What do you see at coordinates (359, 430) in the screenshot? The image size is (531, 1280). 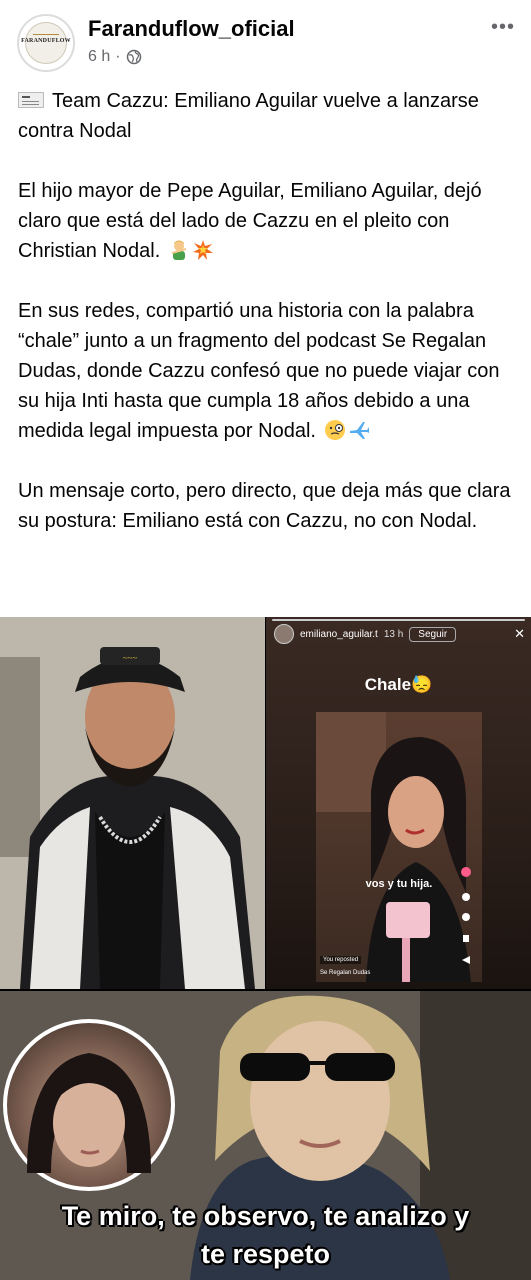 I see `airplane-icon` at bounding box center [359, 430].